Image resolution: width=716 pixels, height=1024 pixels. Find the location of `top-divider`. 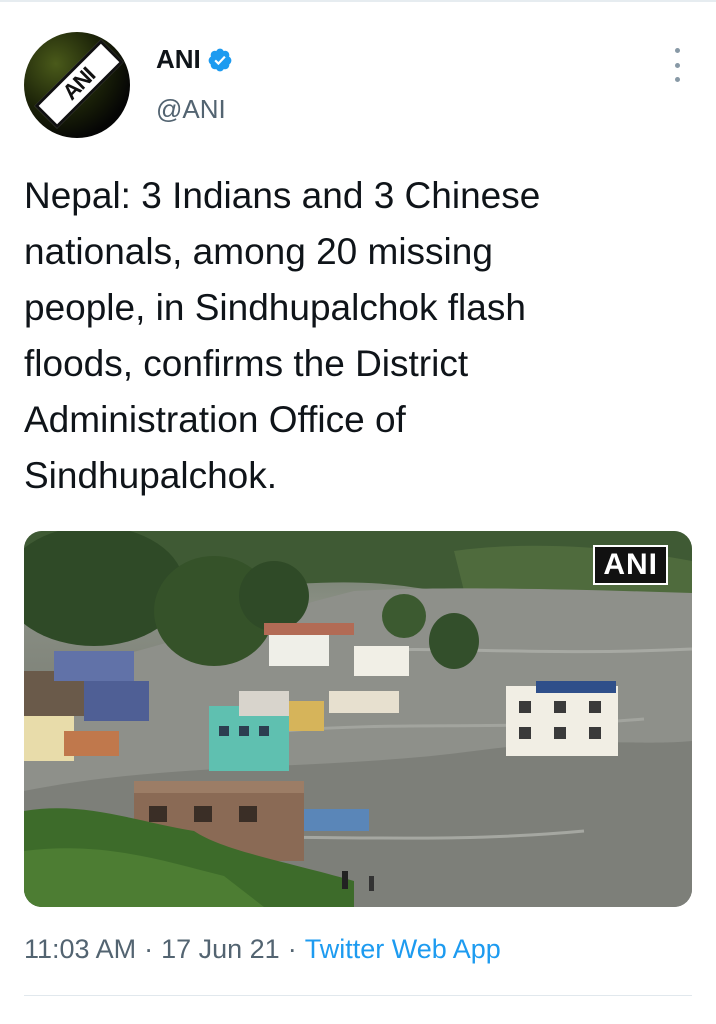

top-divider is located at coordinates (358, 1).